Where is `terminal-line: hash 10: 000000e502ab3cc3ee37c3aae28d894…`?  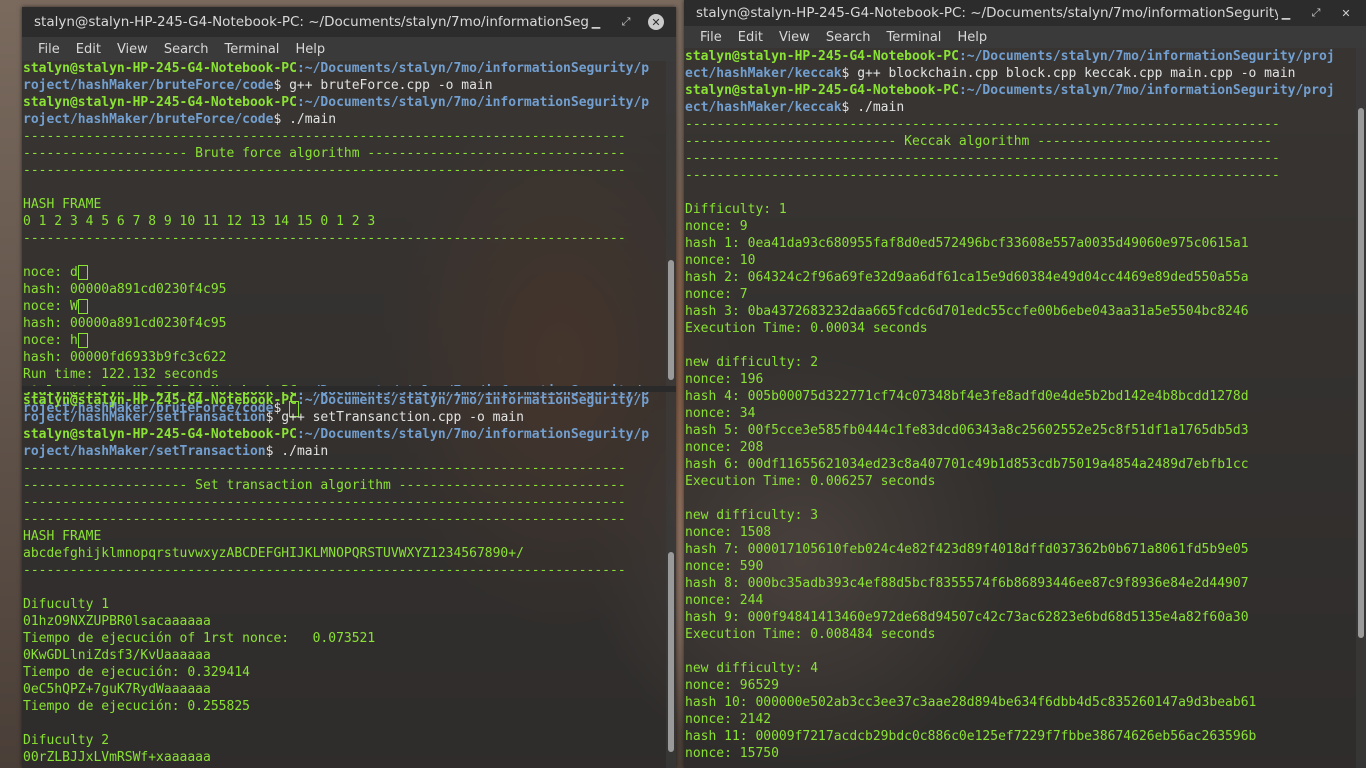 terminal-line: hash 10: 000000e502ab3cc3ee37c3aae28d894… is located at coordinates (1020, 702).